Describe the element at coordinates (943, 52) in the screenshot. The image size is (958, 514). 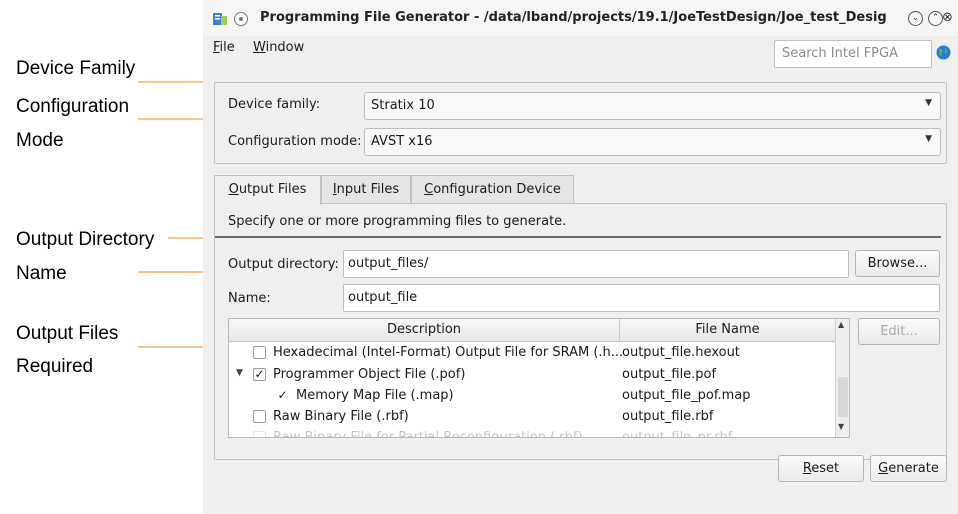
I see `globe-icon` at that location.